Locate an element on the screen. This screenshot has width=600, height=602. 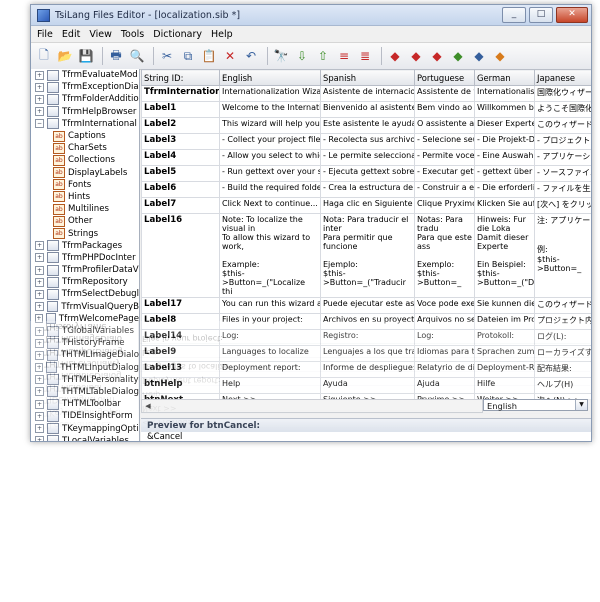
close-button: ✕ is located at coordinates (572, 15).